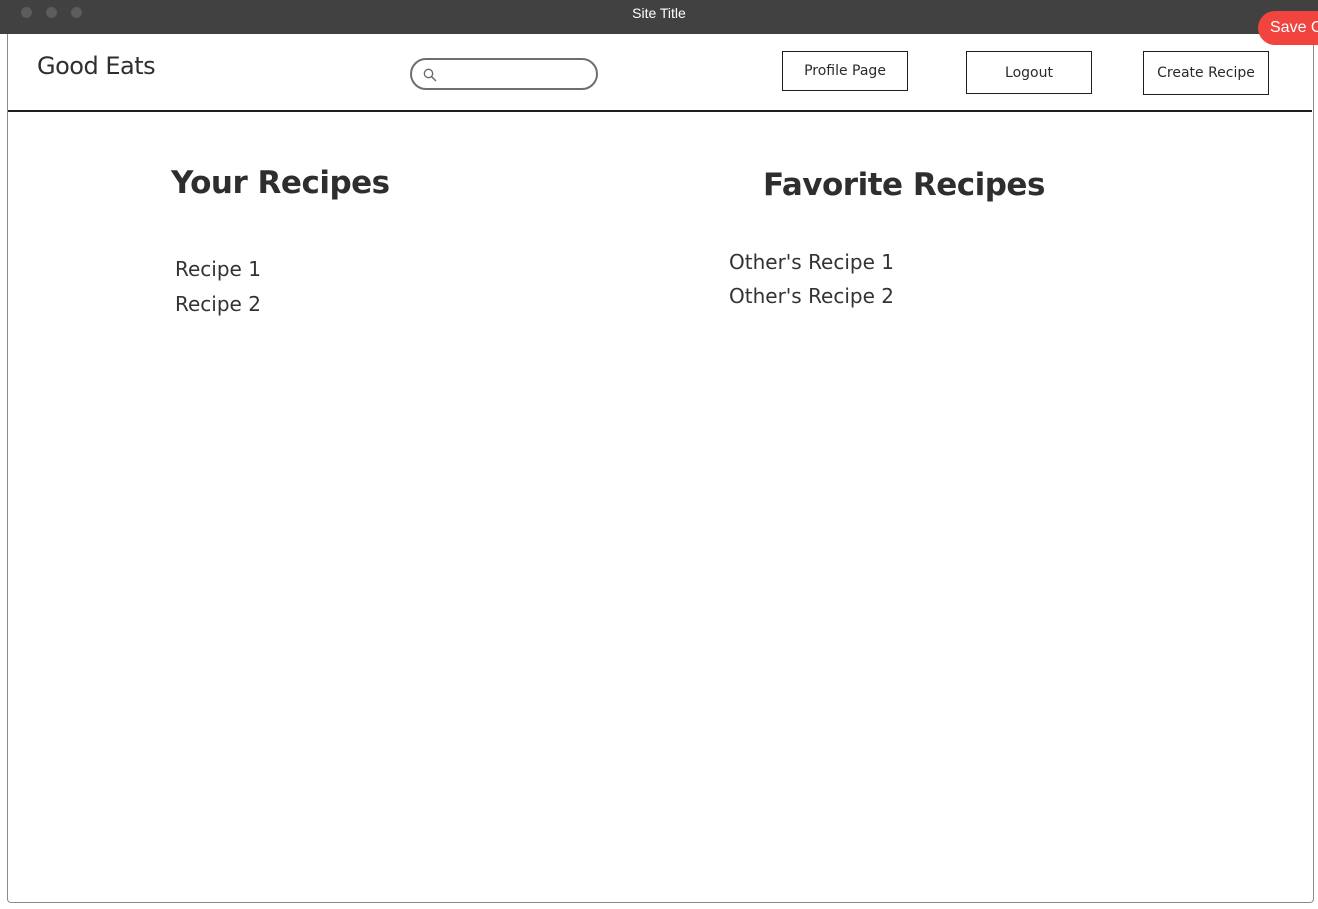 The height and width of the screenshot is (909, 1318). Describe the element at coordinates (96, 66) in the screenshot. I see `site-logo: Good Eats` at that location.